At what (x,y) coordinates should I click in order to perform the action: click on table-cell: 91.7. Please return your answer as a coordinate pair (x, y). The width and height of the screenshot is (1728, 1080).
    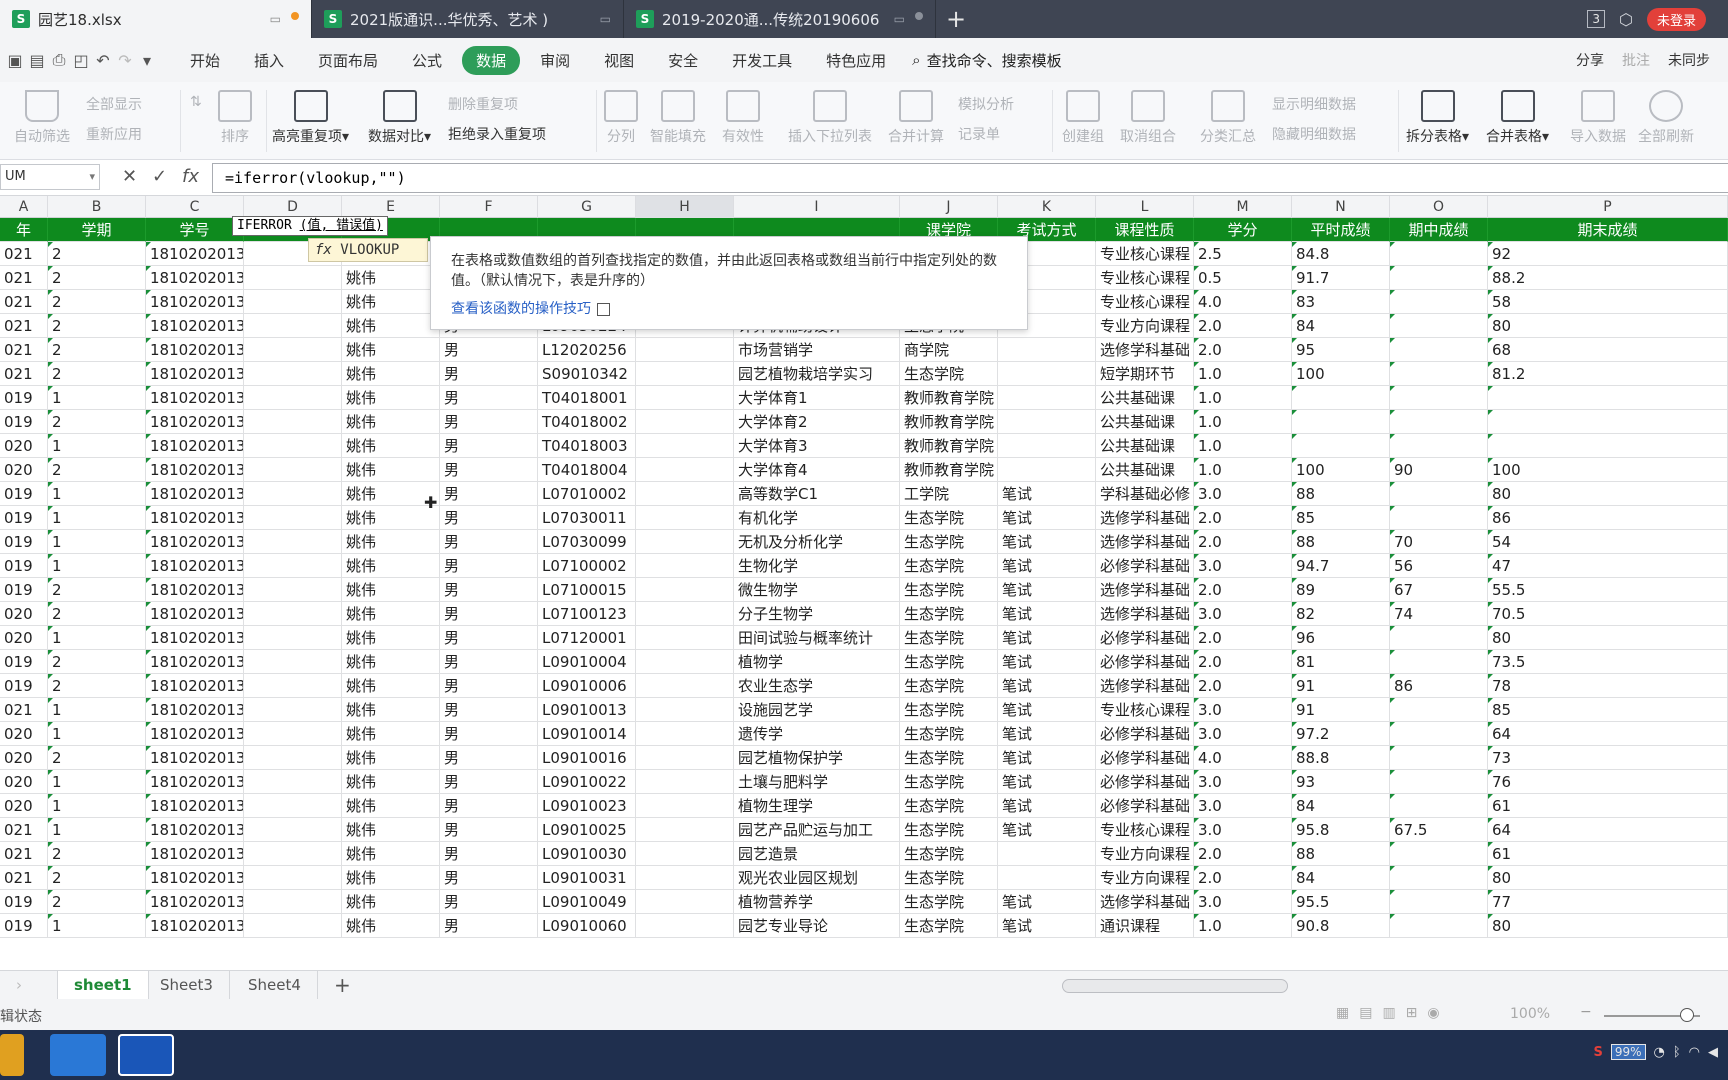
    Looking at the image, I should click on (1341, 278).